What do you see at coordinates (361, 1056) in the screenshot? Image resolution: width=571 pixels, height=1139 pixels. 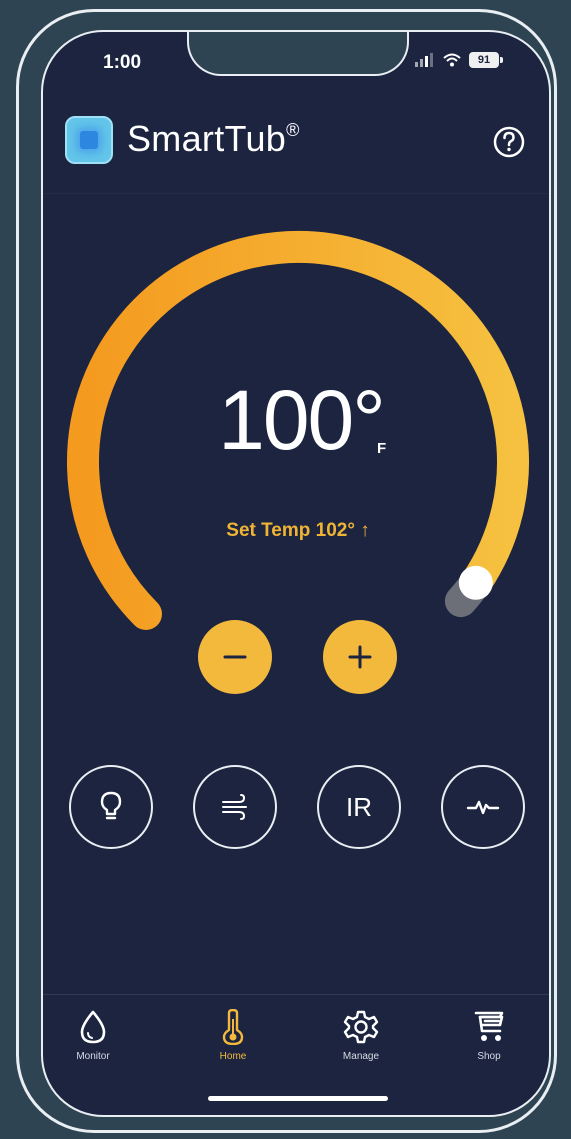 I see `tab-label: Manage` at bounding box center [361, 1056].